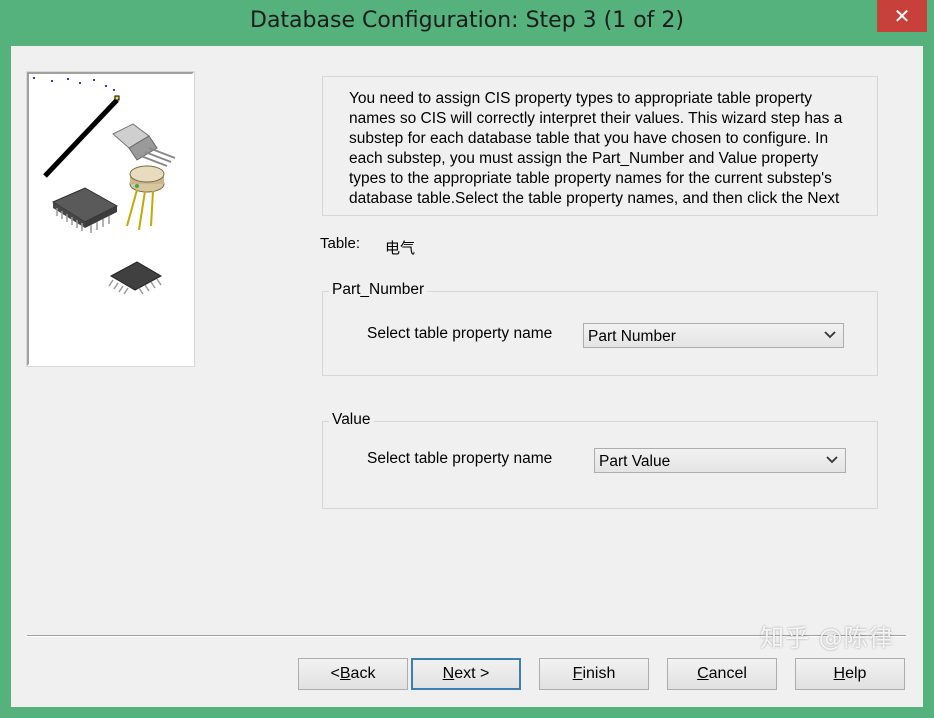 This screenshot has width=934, height=718. I want to click on part-number-field-label: Select table property name, so click(460, 333).